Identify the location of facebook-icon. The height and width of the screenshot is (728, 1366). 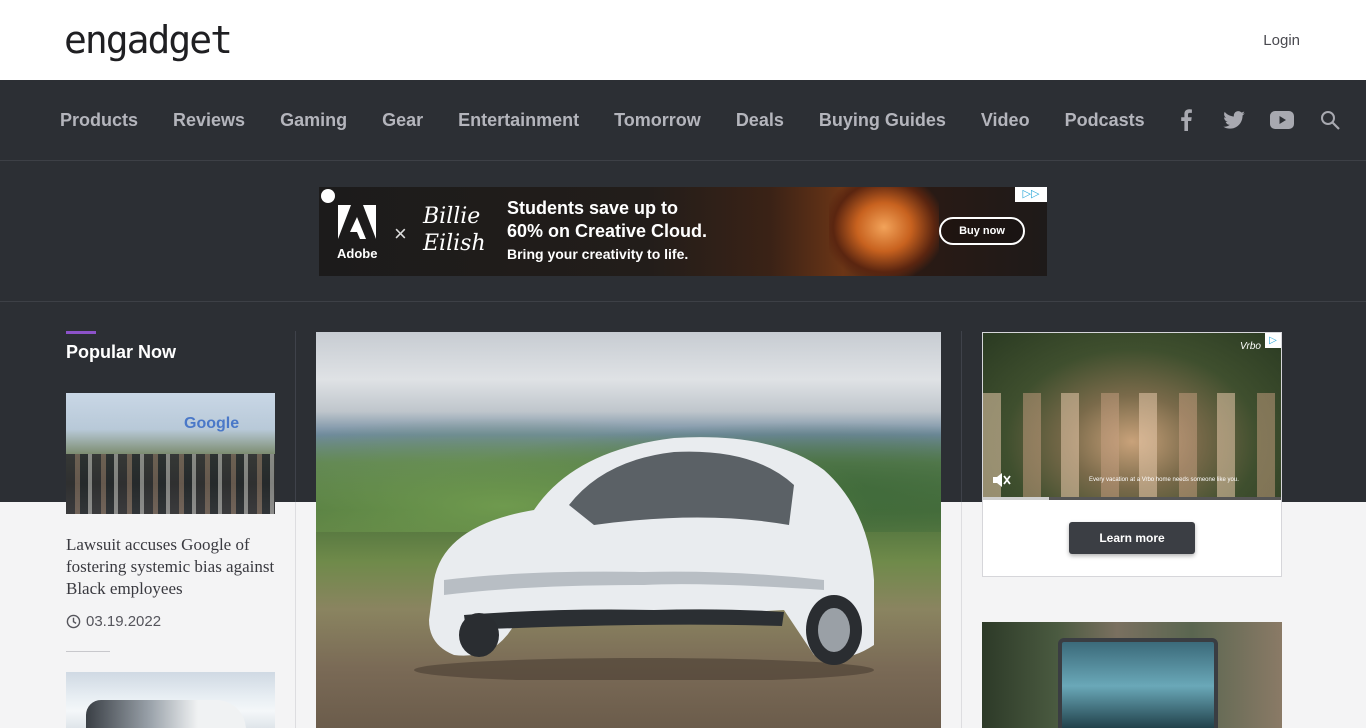
(1186, 120).